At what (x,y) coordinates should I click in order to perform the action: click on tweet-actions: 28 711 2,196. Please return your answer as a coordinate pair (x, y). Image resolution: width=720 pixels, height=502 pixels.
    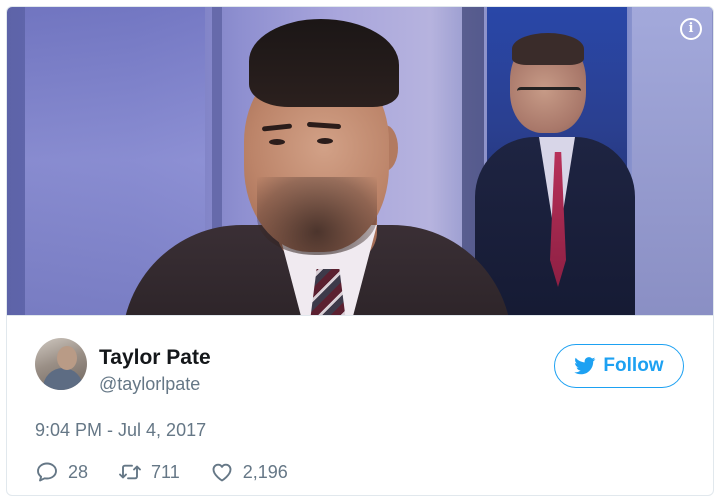
    Looking at the image, I should click on (176, 472).